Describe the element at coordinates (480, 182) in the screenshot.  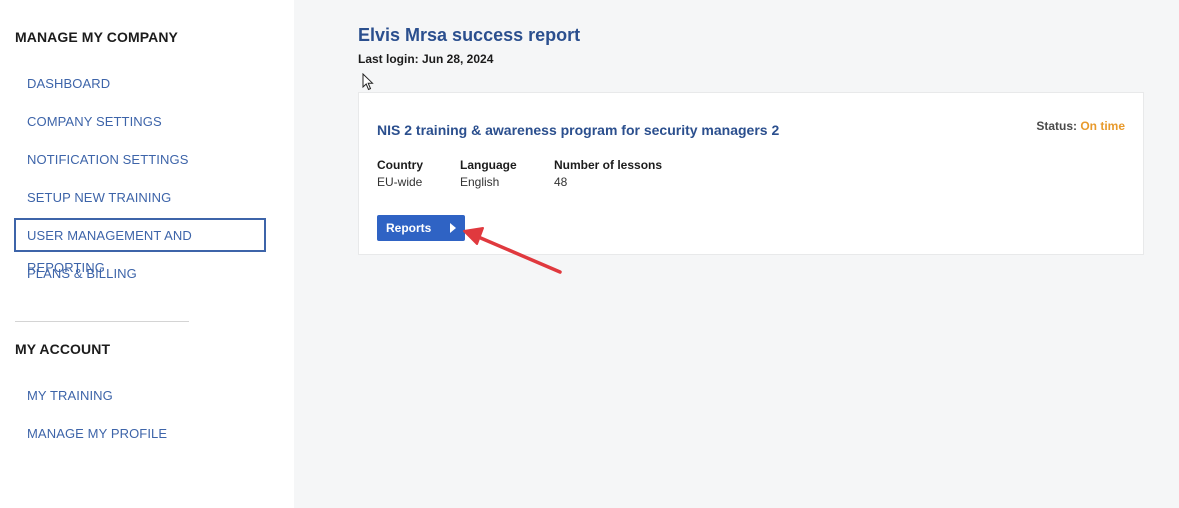
I see `meta-language-value: English` at that location.